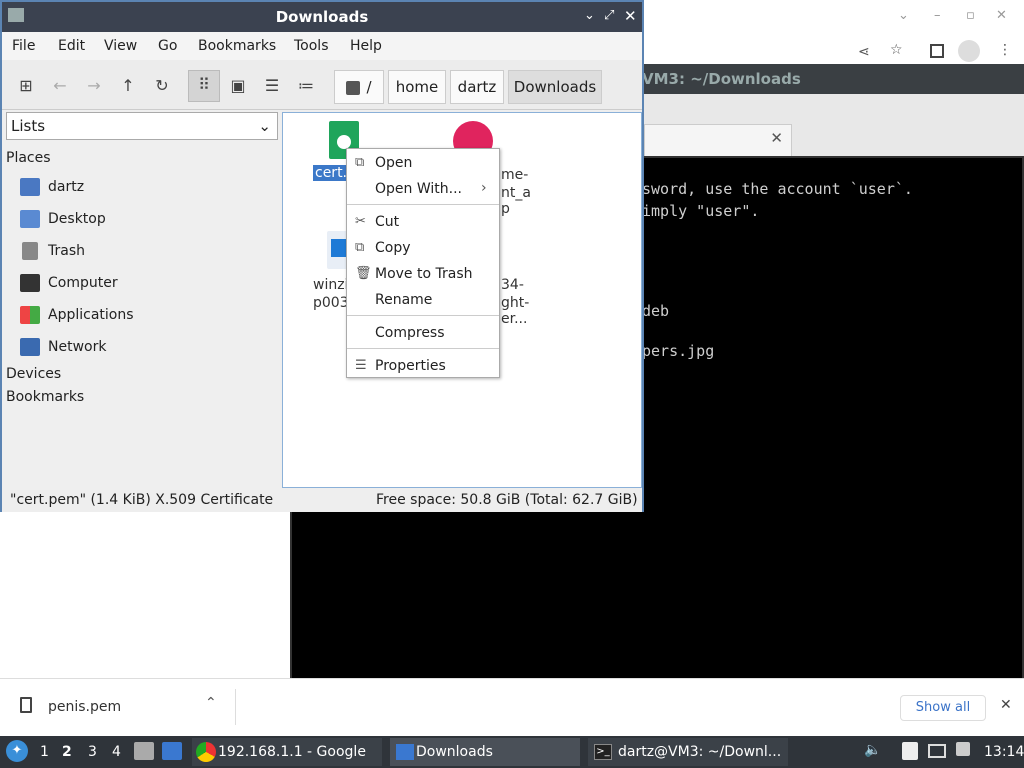 This screenshot has height=768, width=1024. What do you see at coordinates (331, 285) in the screenshot?
I see `file-label-line: winzi` at bounding box center [331, 285].